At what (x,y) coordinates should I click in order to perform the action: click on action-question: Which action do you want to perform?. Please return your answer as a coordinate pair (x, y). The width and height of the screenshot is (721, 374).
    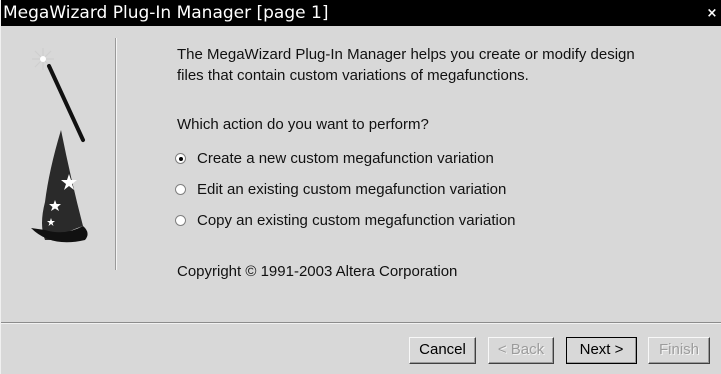
    Looking at the image, I should click on (303, 124).